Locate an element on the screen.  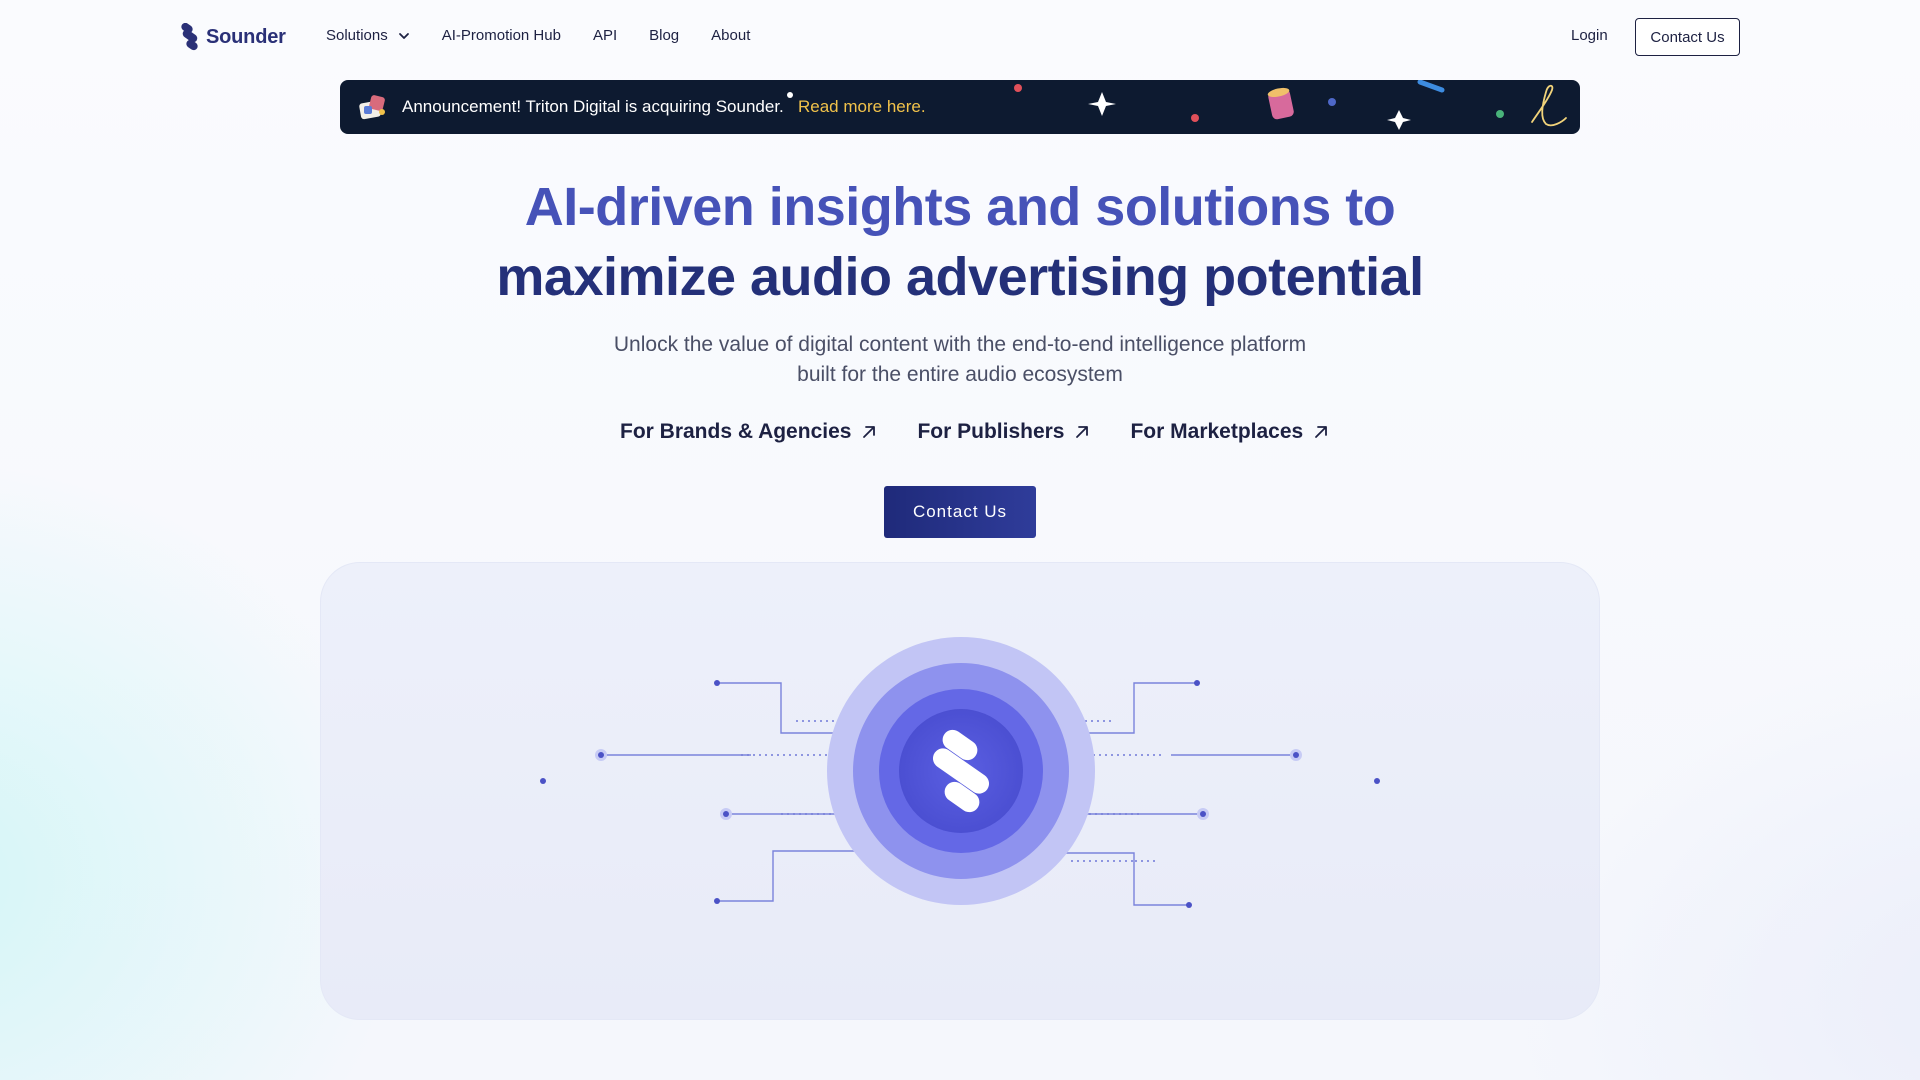
nav-item-solutions: Solutions is located at coordinates (368, 35).